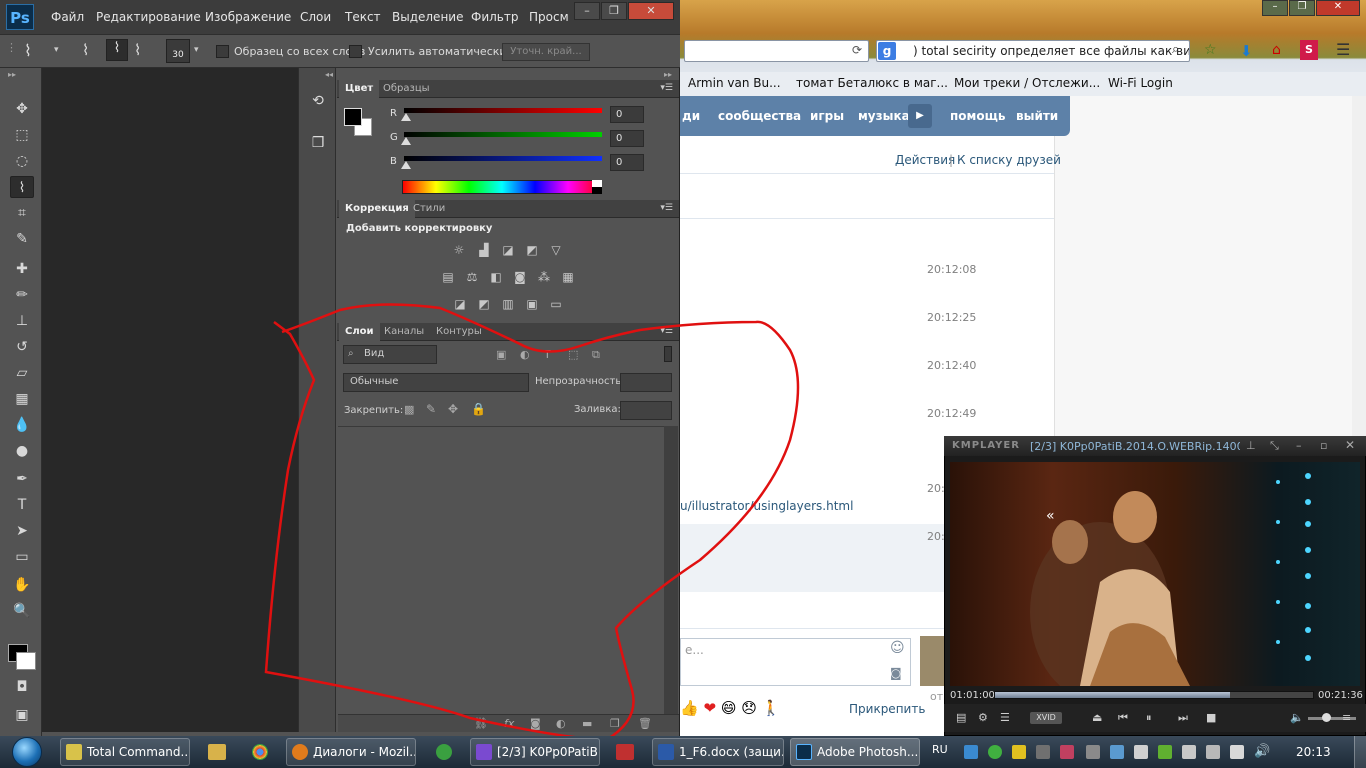 The height and width of the screenshot is (768, 1366). What do you see at coordinates (472, 277) in the screenshot?
I see `color-balance-icon: ⚖` at bounding box center [472, 277].